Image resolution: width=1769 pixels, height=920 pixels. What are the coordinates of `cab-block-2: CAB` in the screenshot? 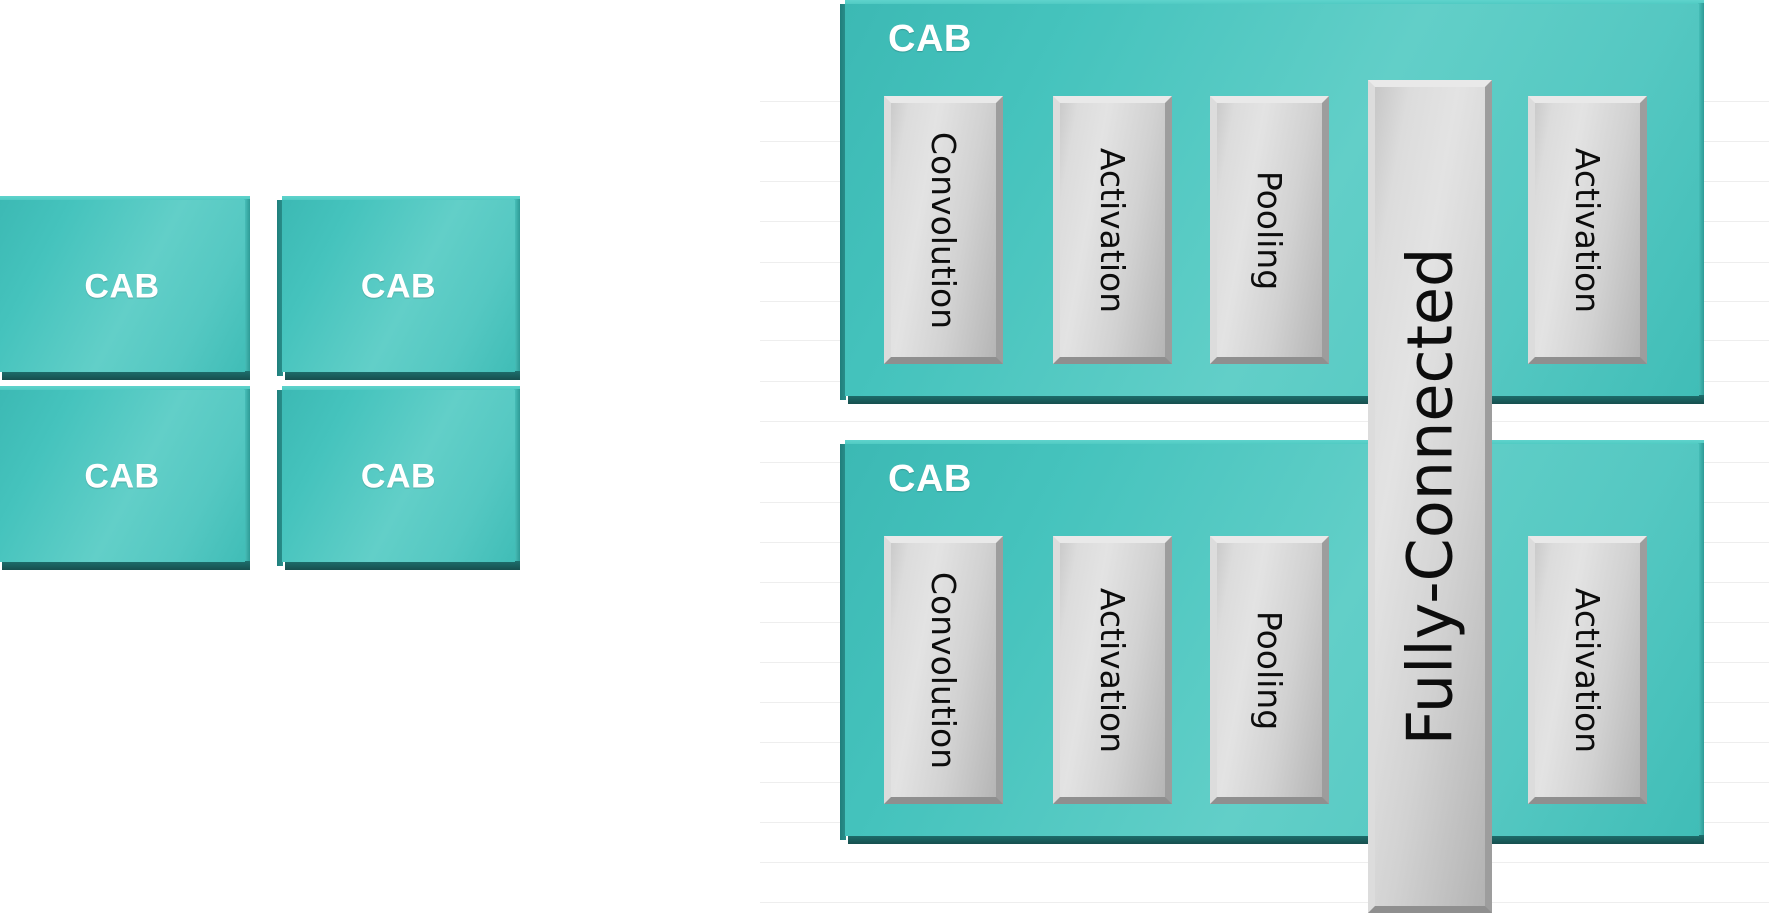 It's located at (398, 288).